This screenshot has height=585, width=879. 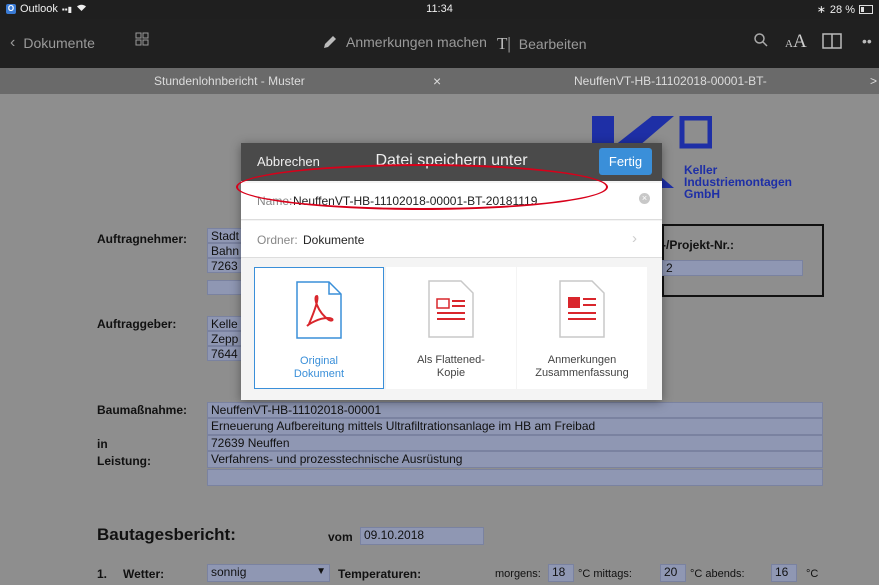 I want to click on auftragnehmer-label: Auftragnehmer:, so click(x=142, y=239).